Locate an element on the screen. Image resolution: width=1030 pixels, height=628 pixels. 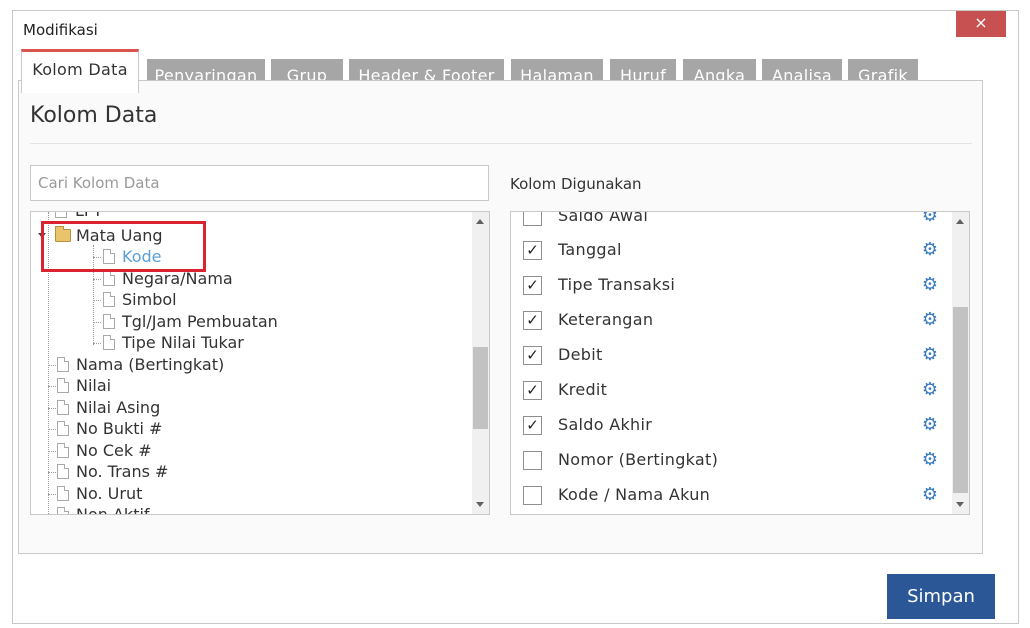
save-button: Simpan is located at coordinates (941, 596).